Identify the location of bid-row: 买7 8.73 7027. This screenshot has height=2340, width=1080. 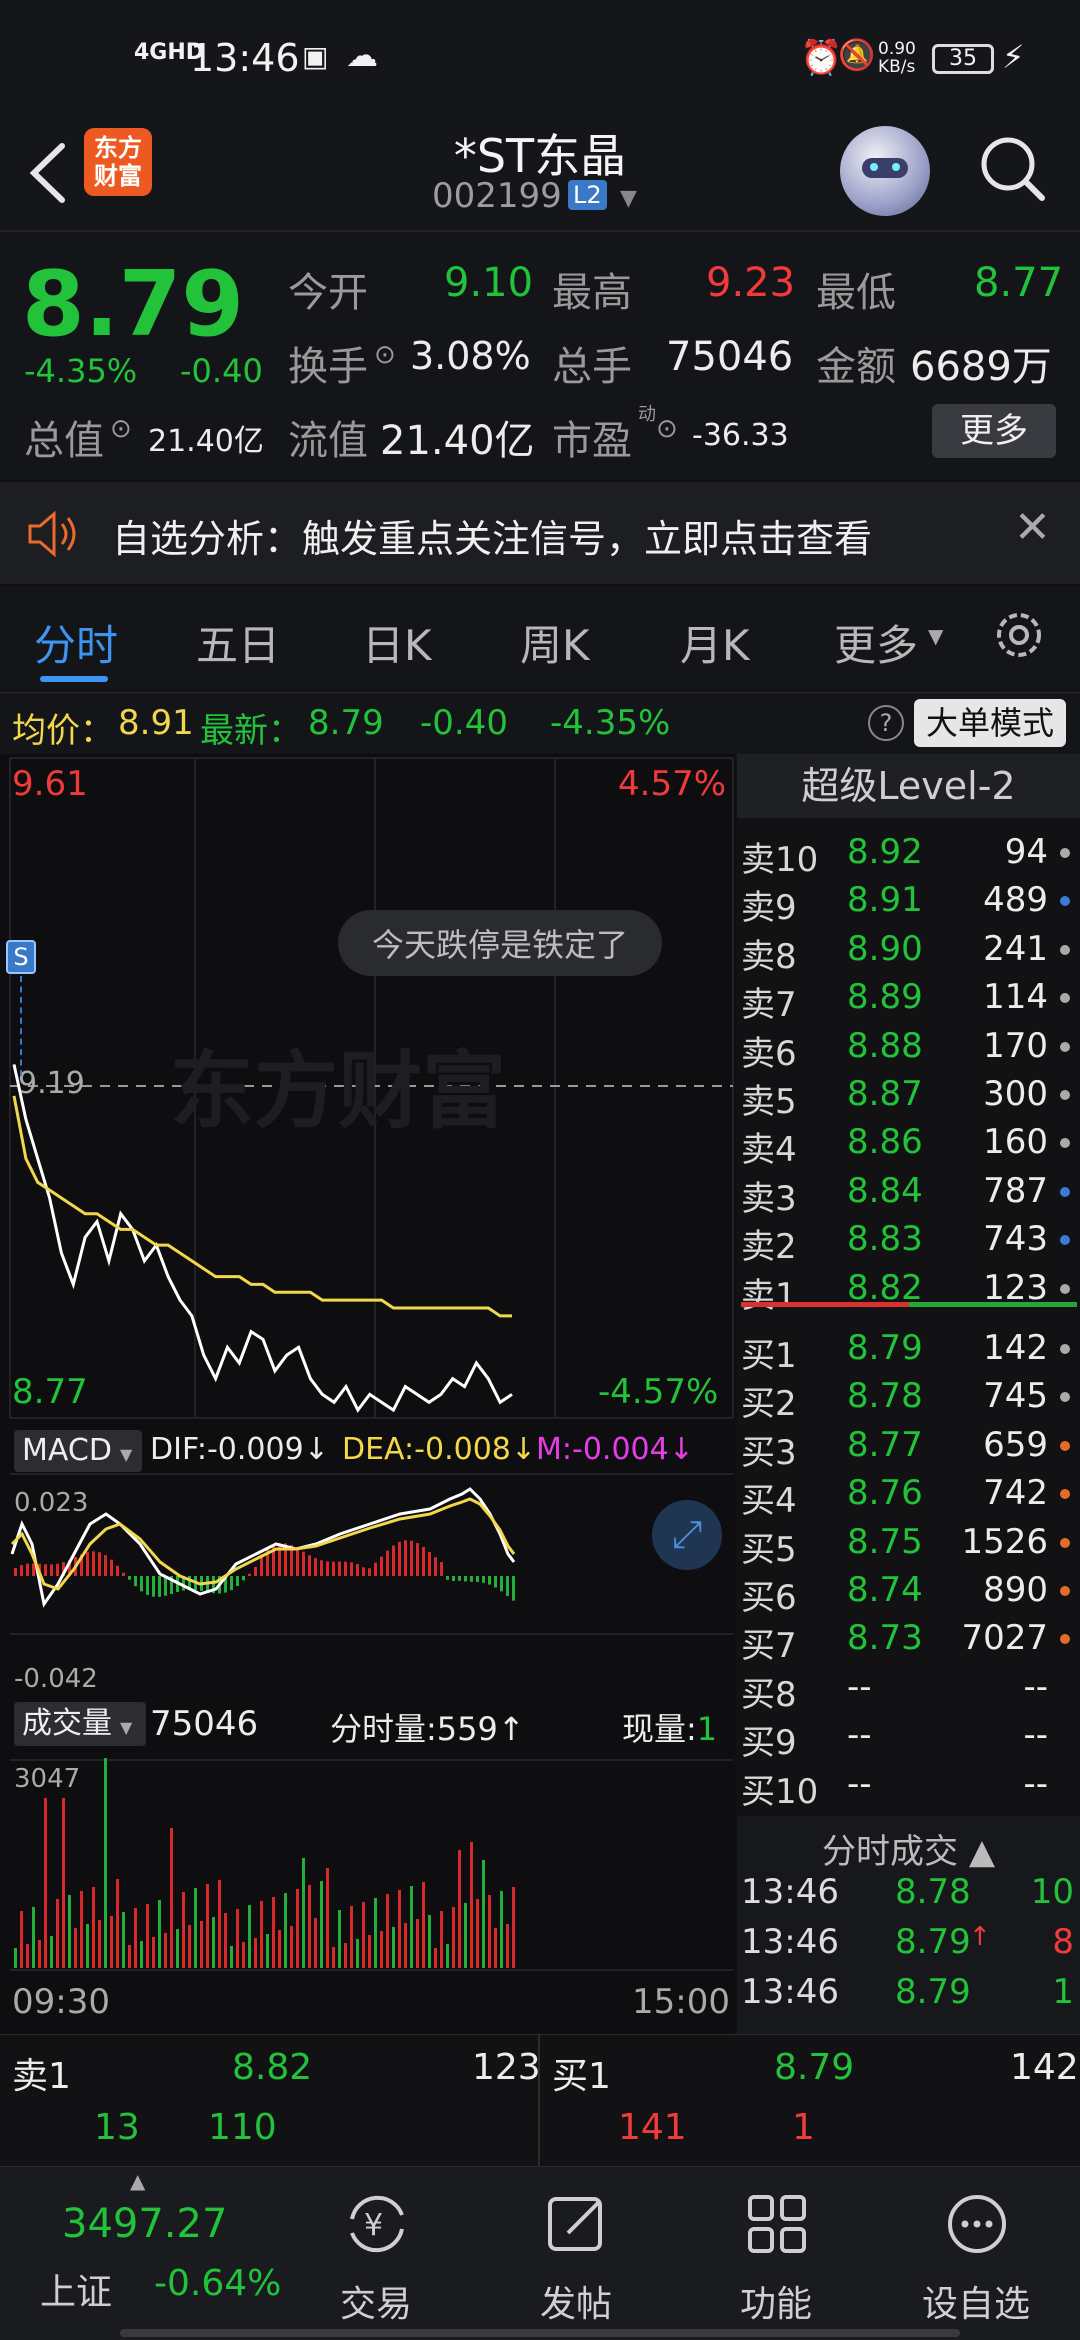
(908, 1640).